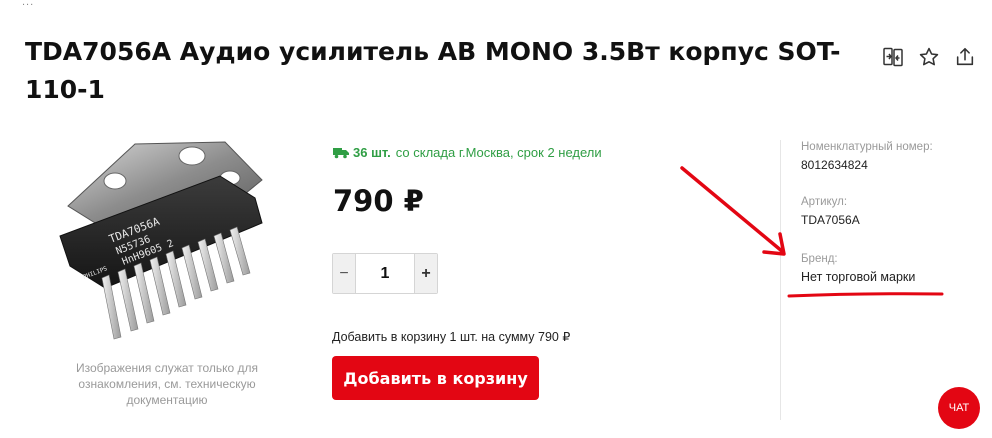 The image size is (992, 438). I want to click on truck-icon, so click(341, 152).